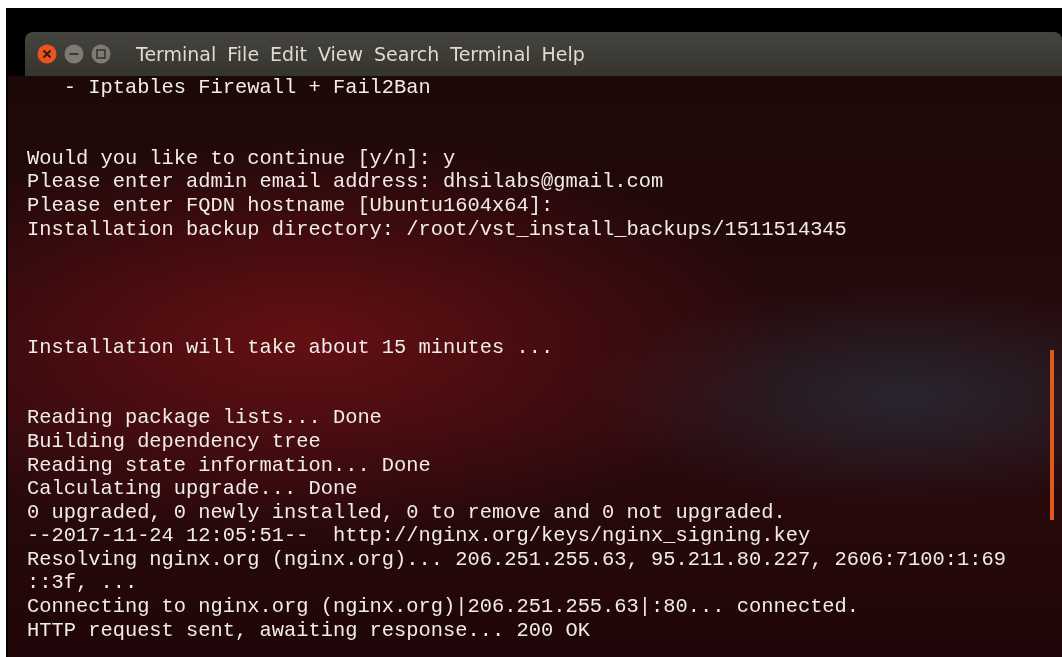 Image resolution: width=1062 pixels, height=657 pixels. What do you see at coordinates (437, 229) in the screenshot?
I see `terminal-line: Installation backup directory: /root/vst_install_backups/1511514345` at bounding box center [437, 229].